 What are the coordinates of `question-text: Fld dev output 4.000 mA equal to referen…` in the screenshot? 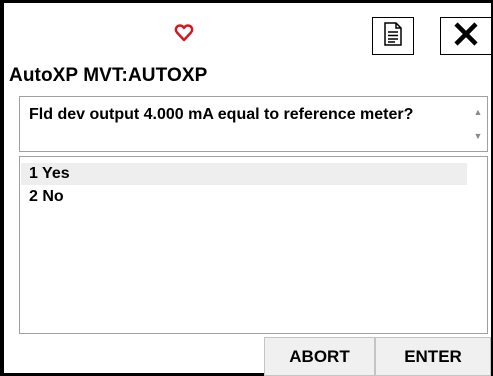 It's located at (221, 114).